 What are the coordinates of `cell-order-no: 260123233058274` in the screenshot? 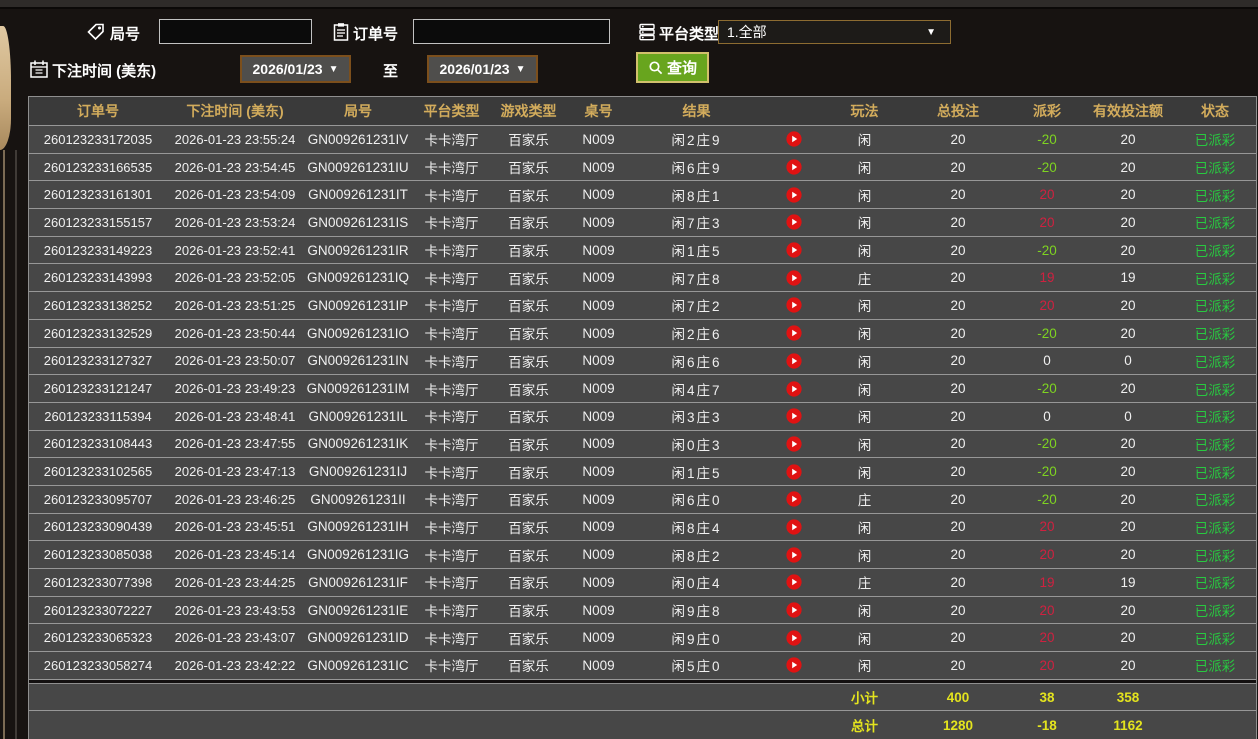 It's located at (98, 665).